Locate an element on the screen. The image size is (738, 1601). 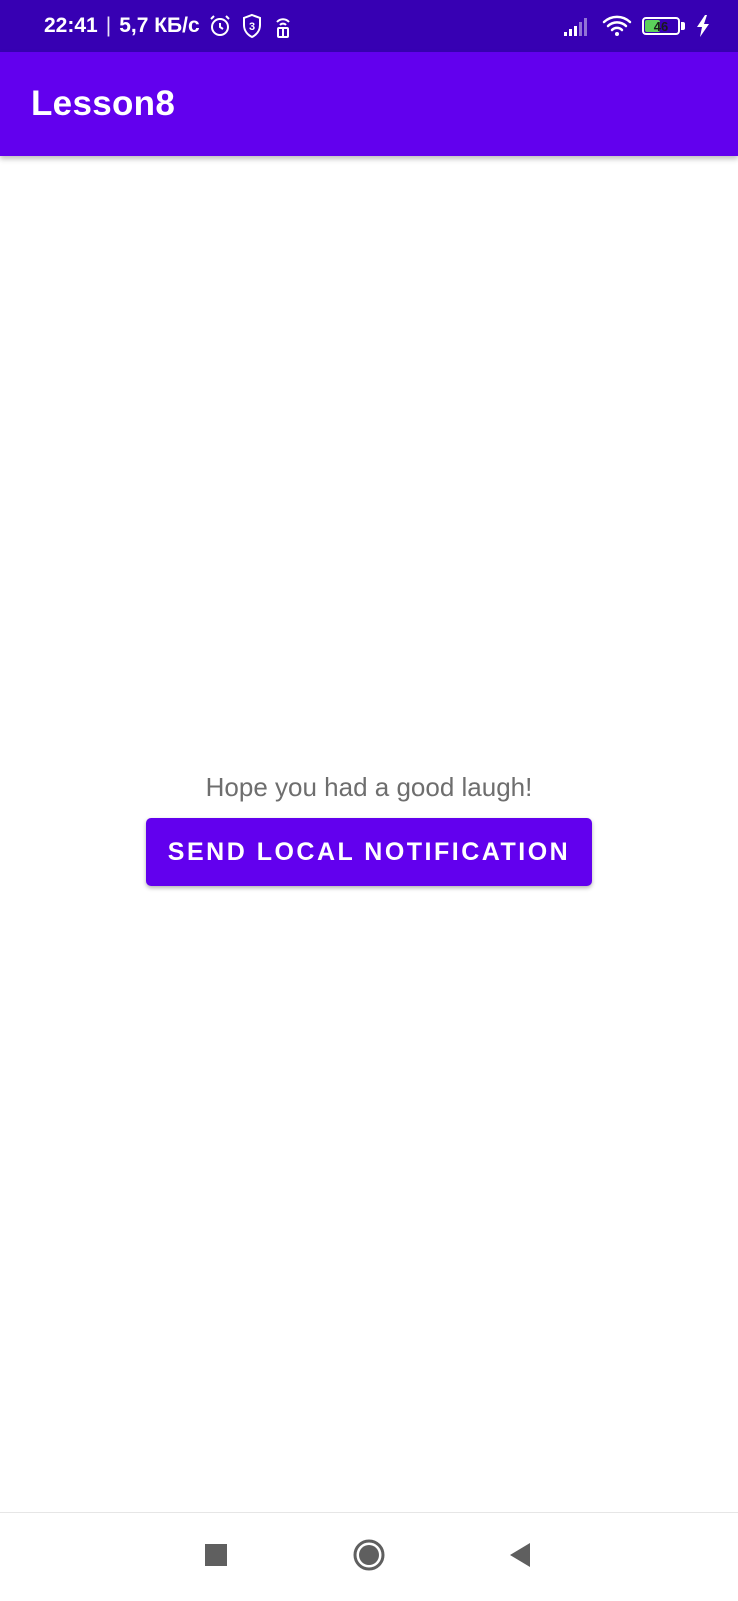
status-right: 46 is located at coordinates (637, 26).